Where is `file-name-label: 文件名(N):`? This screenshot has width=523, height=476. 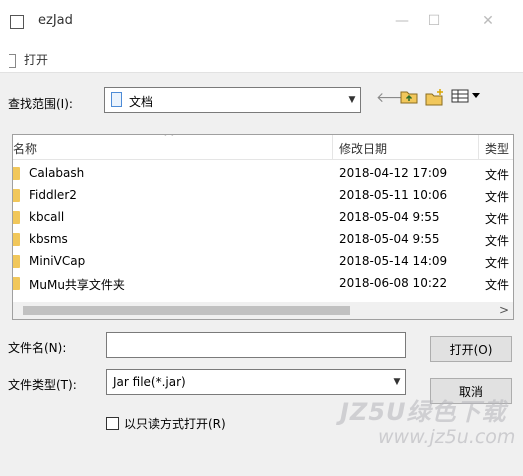 file-name-label: 文件名(N): is located at coordinates (37, 348).